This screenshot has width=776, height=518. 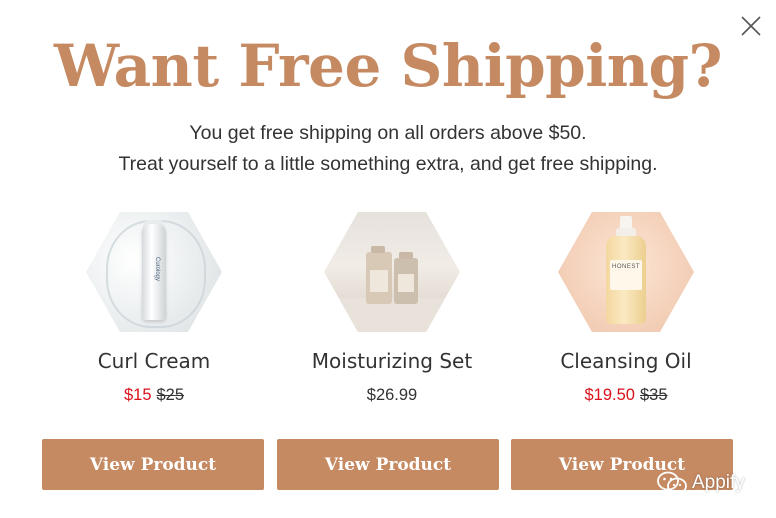 What do you see at coordinates (626, 361) in the screenshot?
I see `product-name: Cleansing Oil` at bounding box center [626, 361].